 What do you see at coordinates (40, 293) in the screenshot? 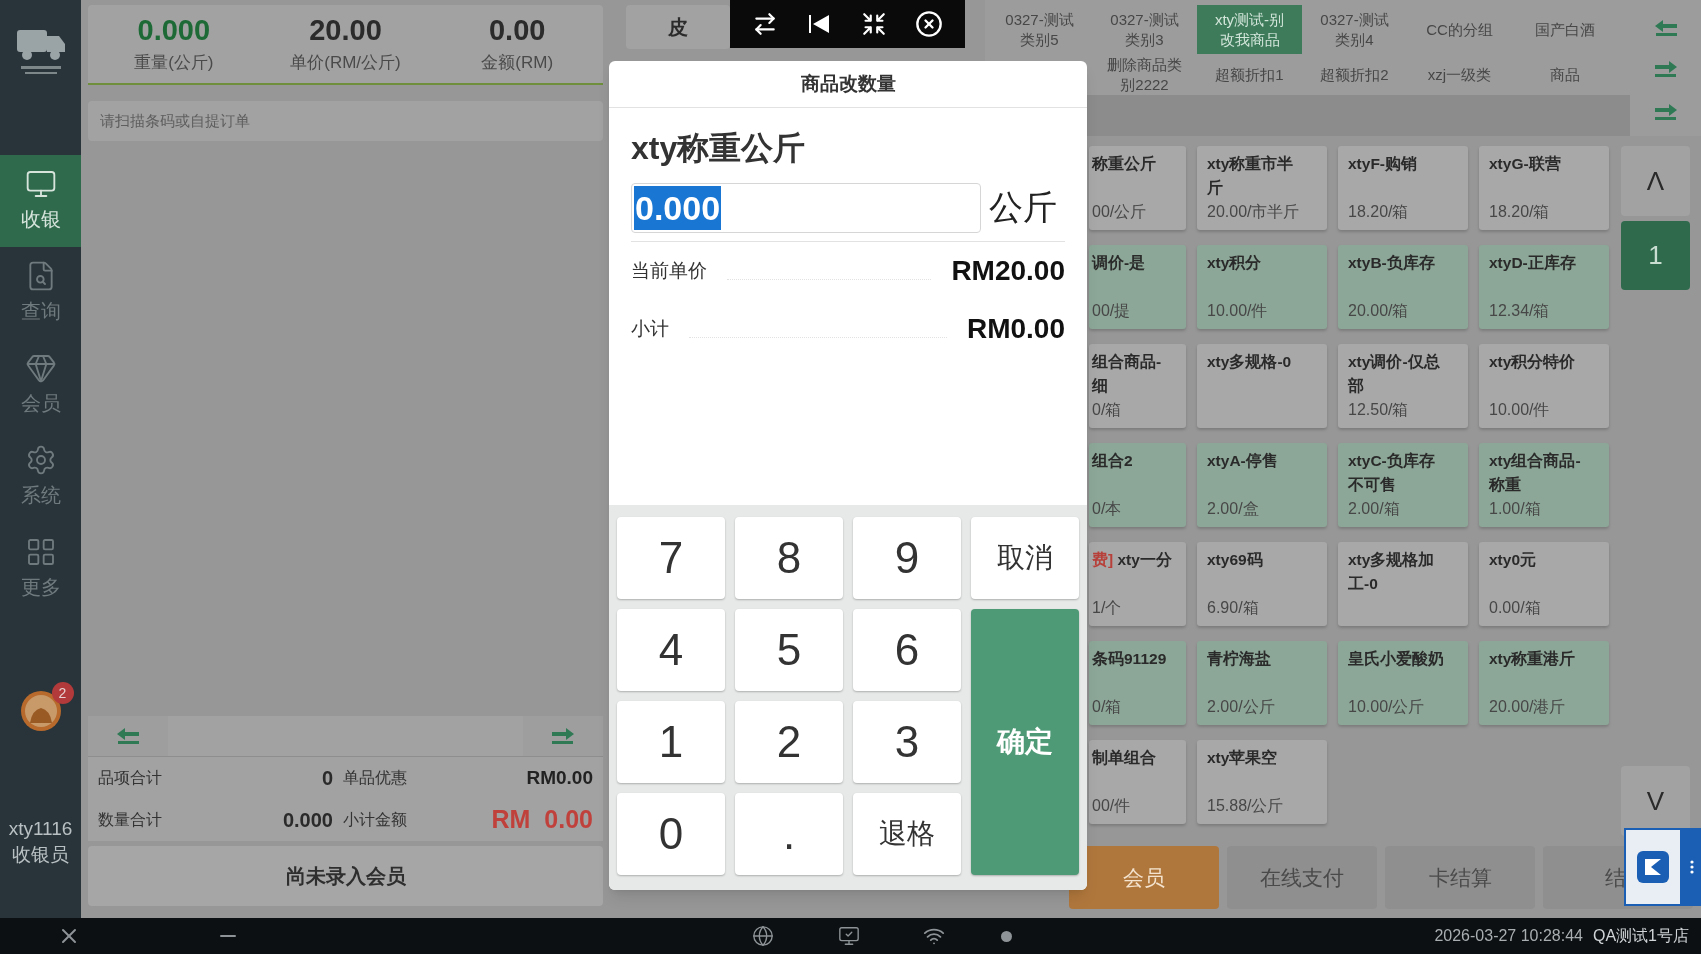
I see `sidebar-item: 查询` at bounding box center [40, 293].